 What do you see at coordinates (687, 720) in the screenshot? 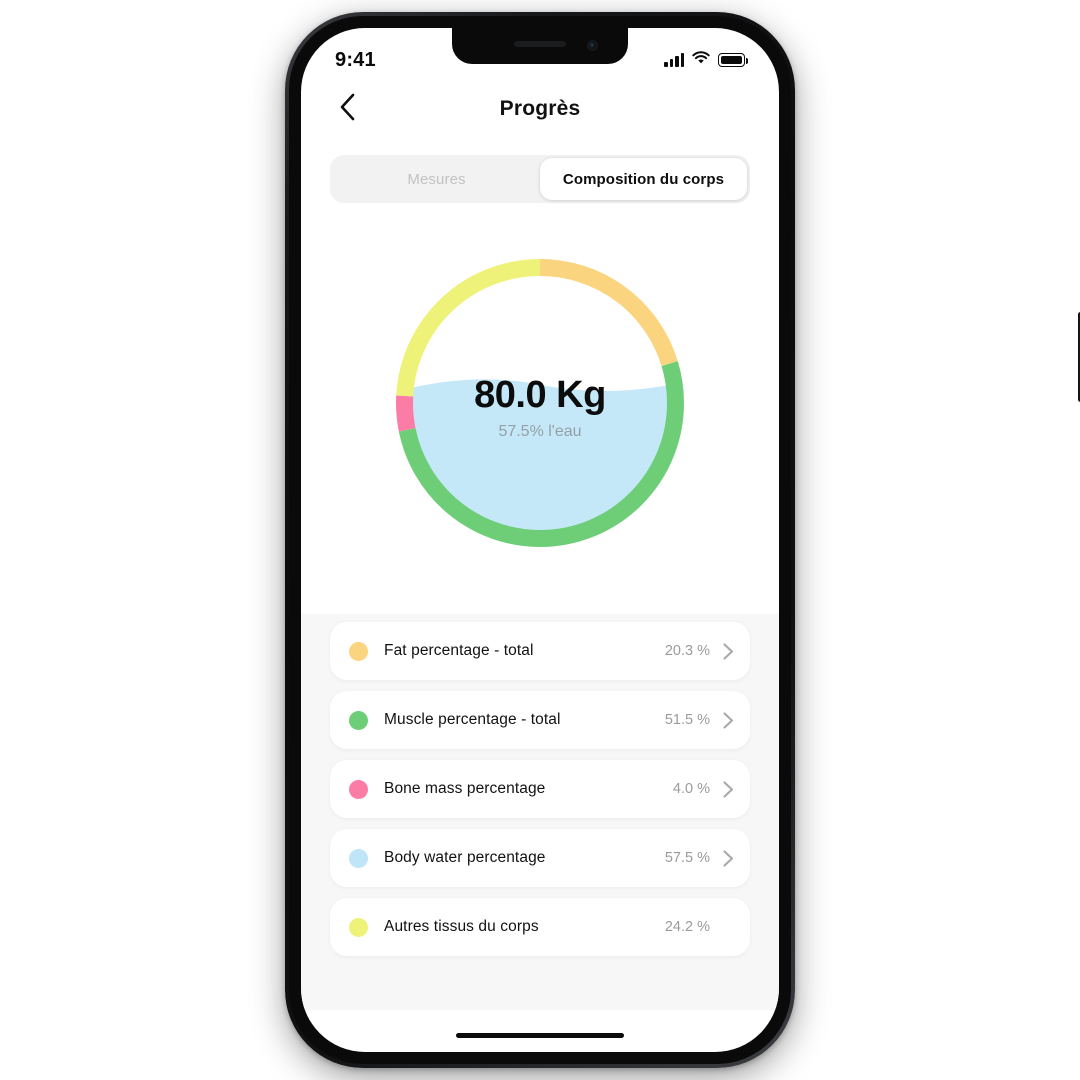
I see `metric-value: 51.5 %` at bounding box center [687, 720].